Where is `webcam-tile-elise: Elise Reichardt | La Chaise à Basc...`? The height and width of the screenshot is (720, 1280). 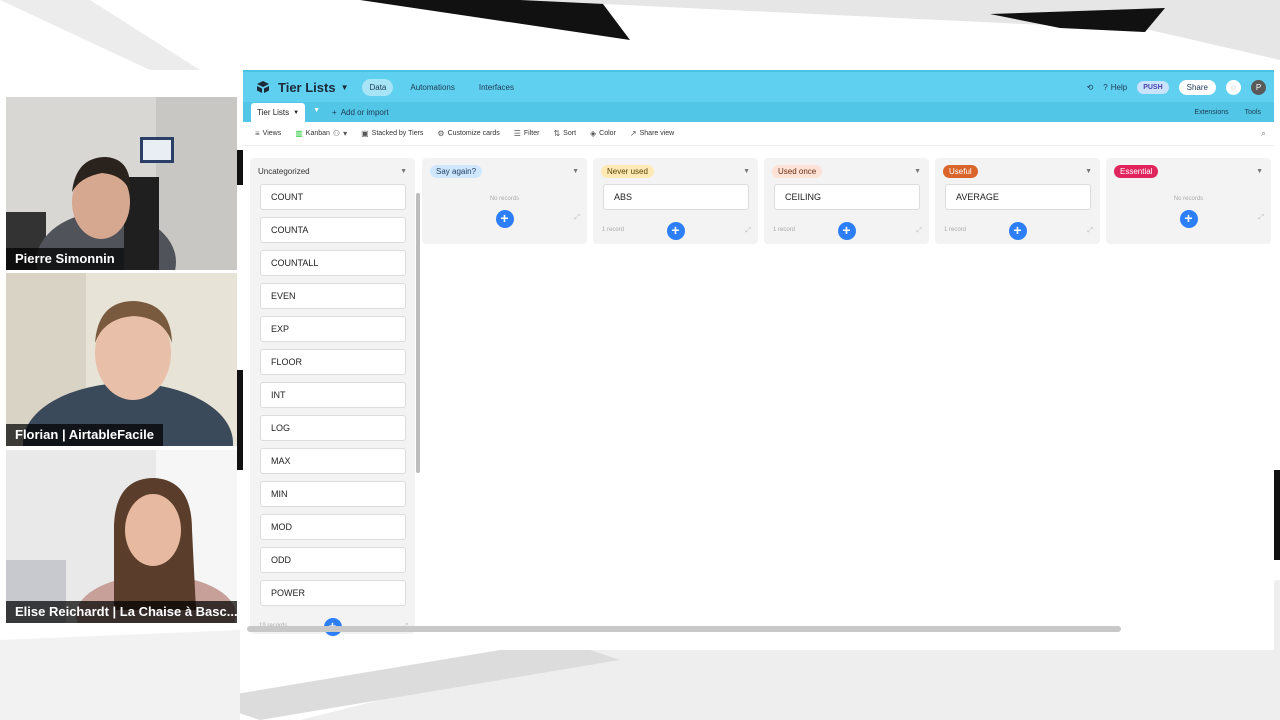
webcam-tile-elise: Elise Reichardt | La Chaise à Basc... is located at coordinates (121, 536).